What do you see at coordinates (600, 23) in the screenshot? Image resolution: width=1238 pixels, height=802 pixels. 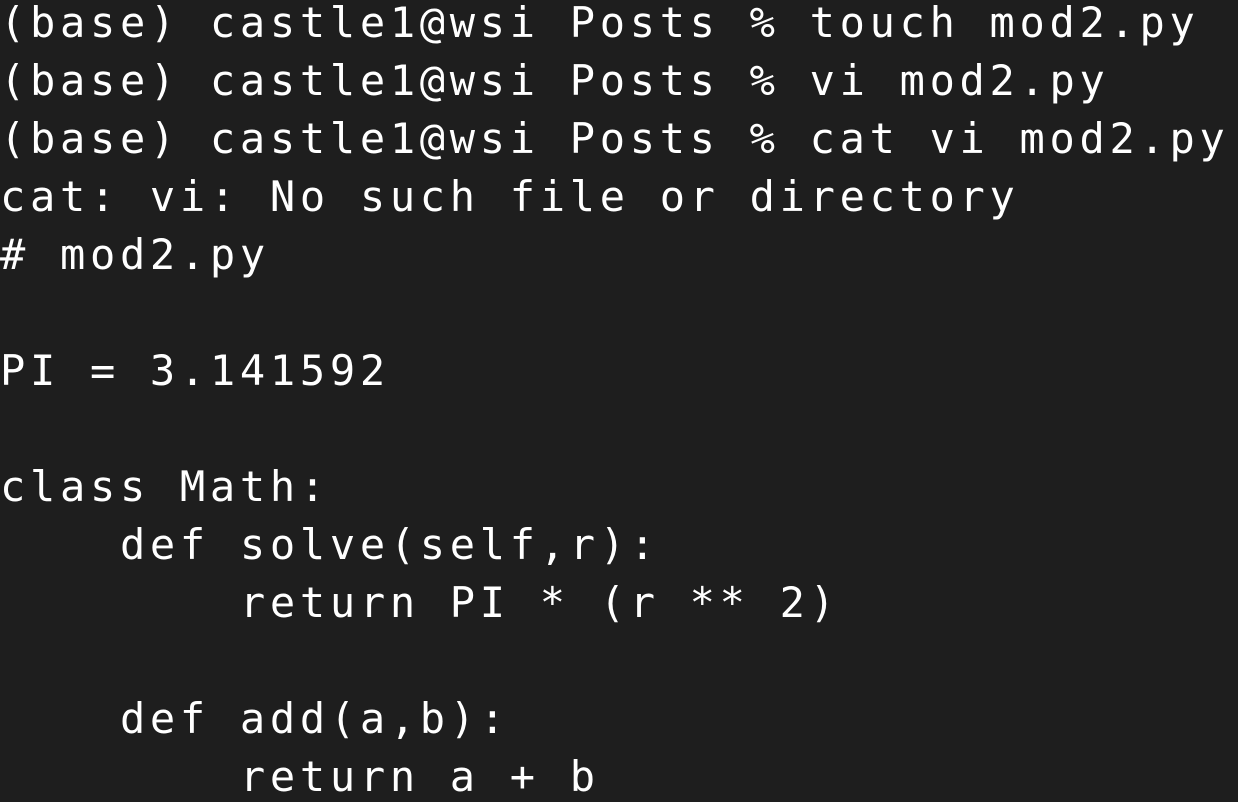 I see `prompt-line-touch: (base) castle1@wsi Posts % touch mod2.py` at bounding box center [600, 23].